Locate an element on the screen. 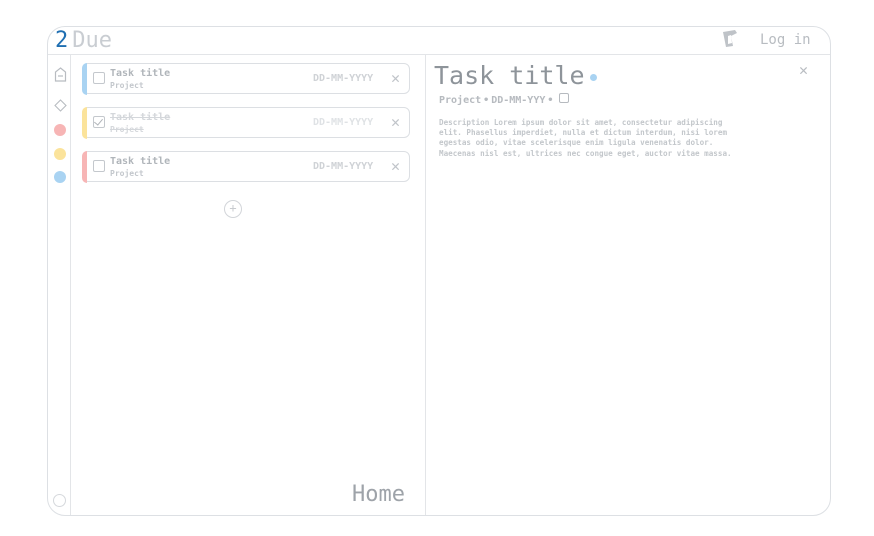 This screenshot has height=536, width=874. login-button: Log in is located at coordinates (785, 40).